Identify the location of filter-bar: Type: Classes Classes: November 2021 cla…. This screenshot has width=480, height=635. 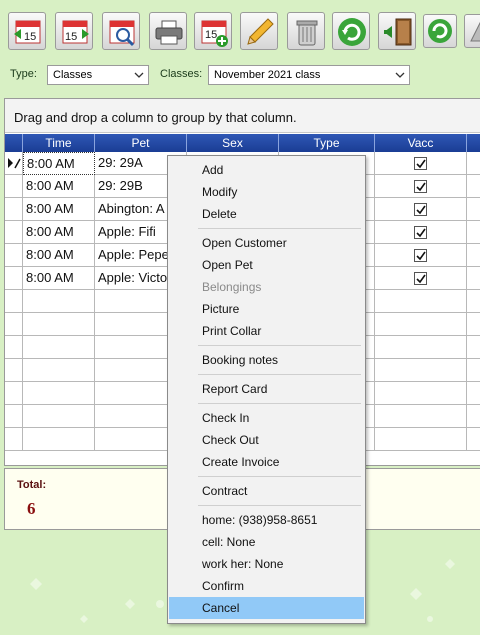
(240, 74).